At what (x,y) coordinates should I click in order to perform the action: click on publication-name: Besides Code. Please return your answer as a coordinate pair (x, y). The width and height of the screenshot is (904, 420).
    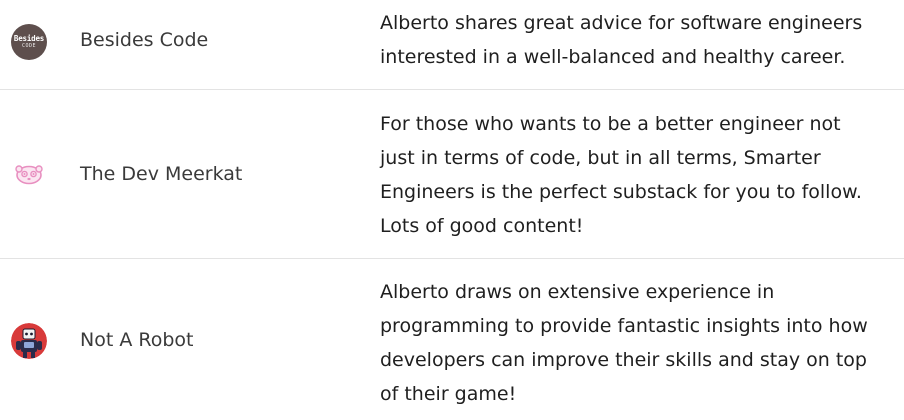
    Looking at the image, I should click on (144, 40).